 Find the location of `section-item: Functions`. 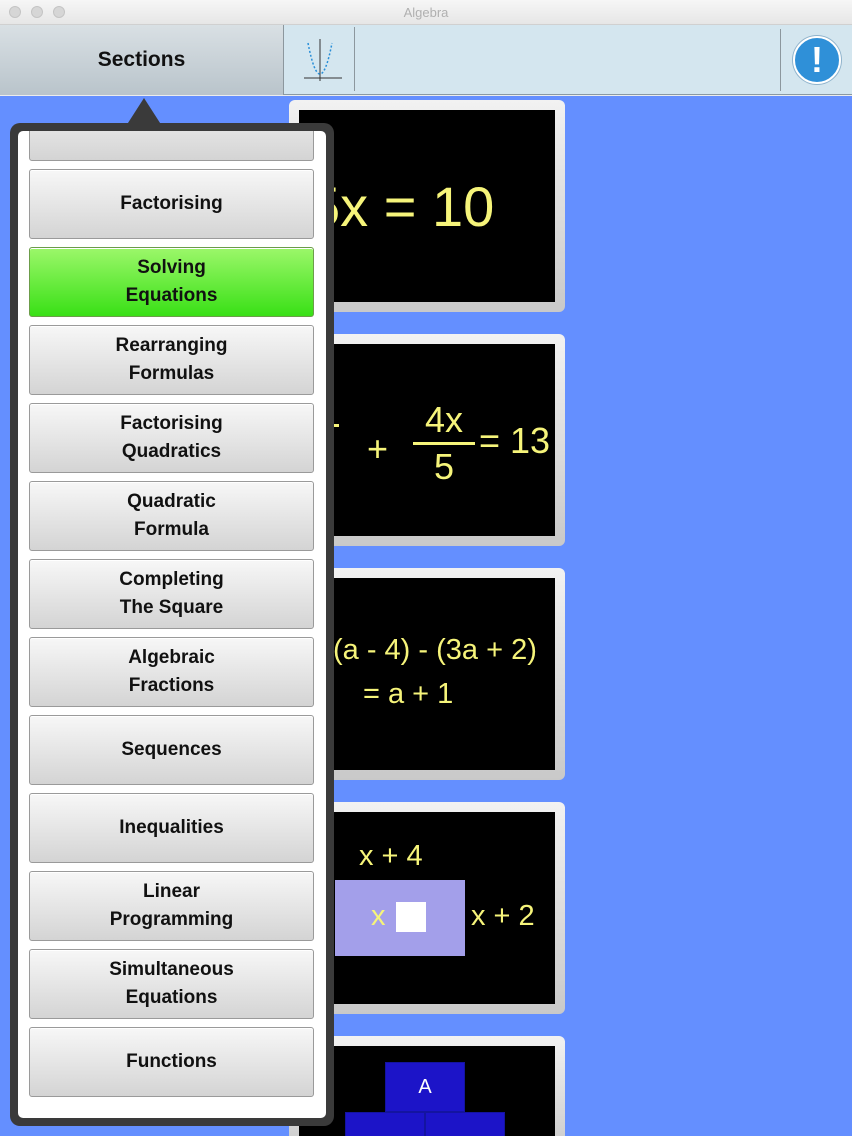

section-item: Functions is located at coordinates (171, 1062).